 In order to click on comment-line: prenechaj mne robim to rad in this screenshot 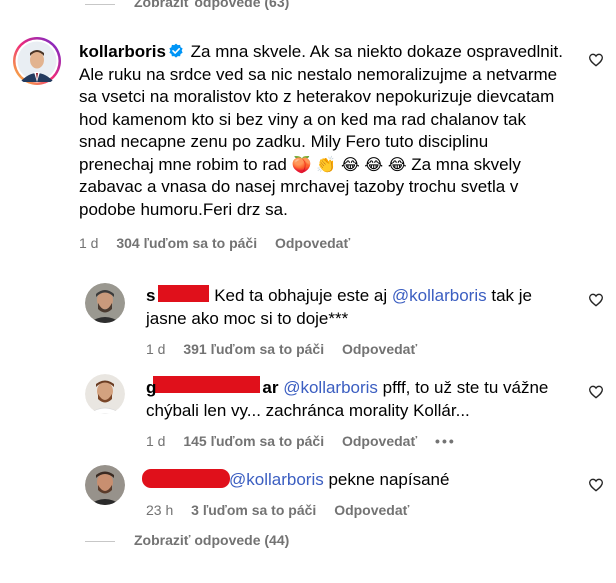, I will do `click(183, 164)`.